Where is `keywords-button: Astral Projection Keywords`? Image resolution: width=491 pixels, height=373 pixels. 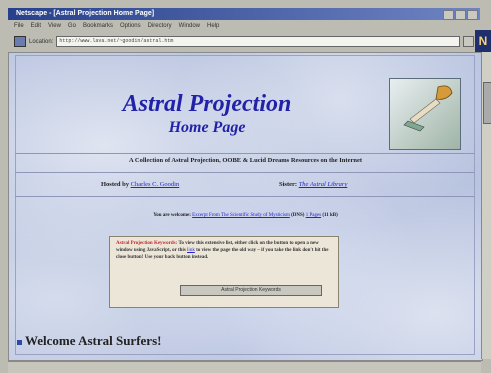 keywords-button: Astral Projection Keywords is located at coordinates (251, 290).